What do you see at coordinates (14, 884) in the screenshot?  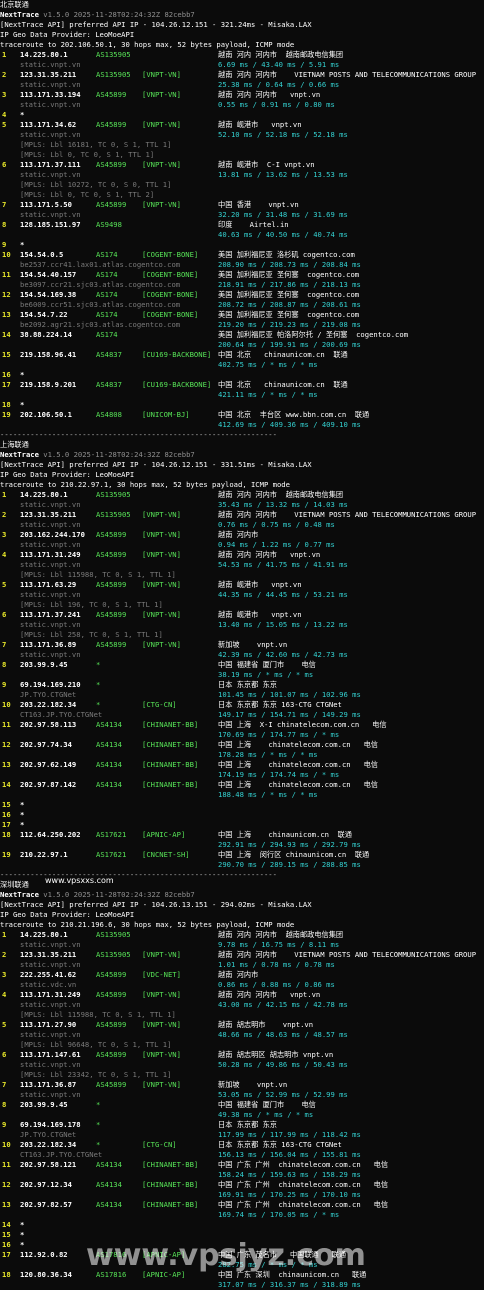 I see `section-title-text: 深圳联通` at bounding box center [14, 884].